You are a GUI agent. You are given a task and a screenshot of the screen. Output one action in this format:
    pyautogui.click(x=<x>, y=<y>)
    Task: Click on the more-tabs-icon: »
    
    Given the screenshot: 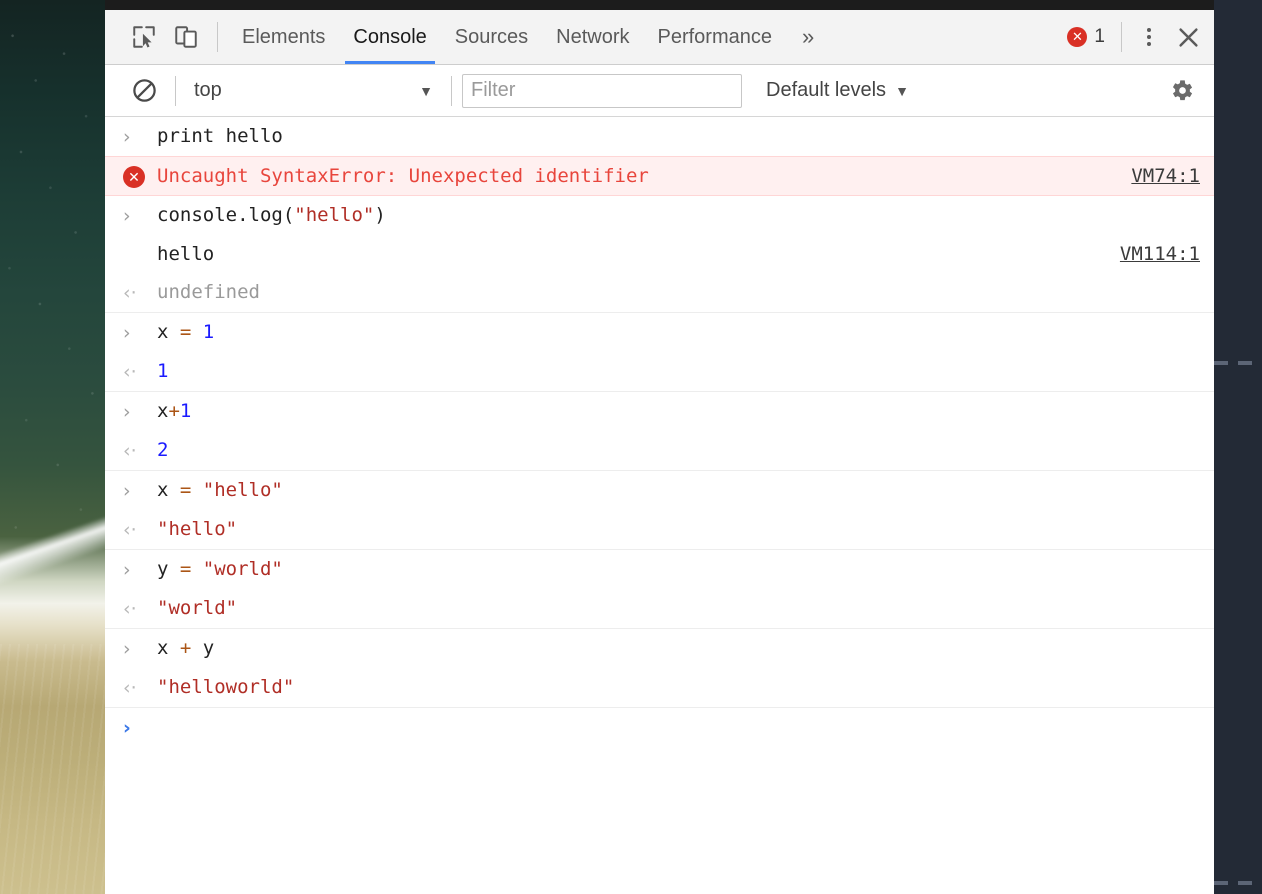 What is the action you would take?
    pyautogui.click(x=808, y=37)
    